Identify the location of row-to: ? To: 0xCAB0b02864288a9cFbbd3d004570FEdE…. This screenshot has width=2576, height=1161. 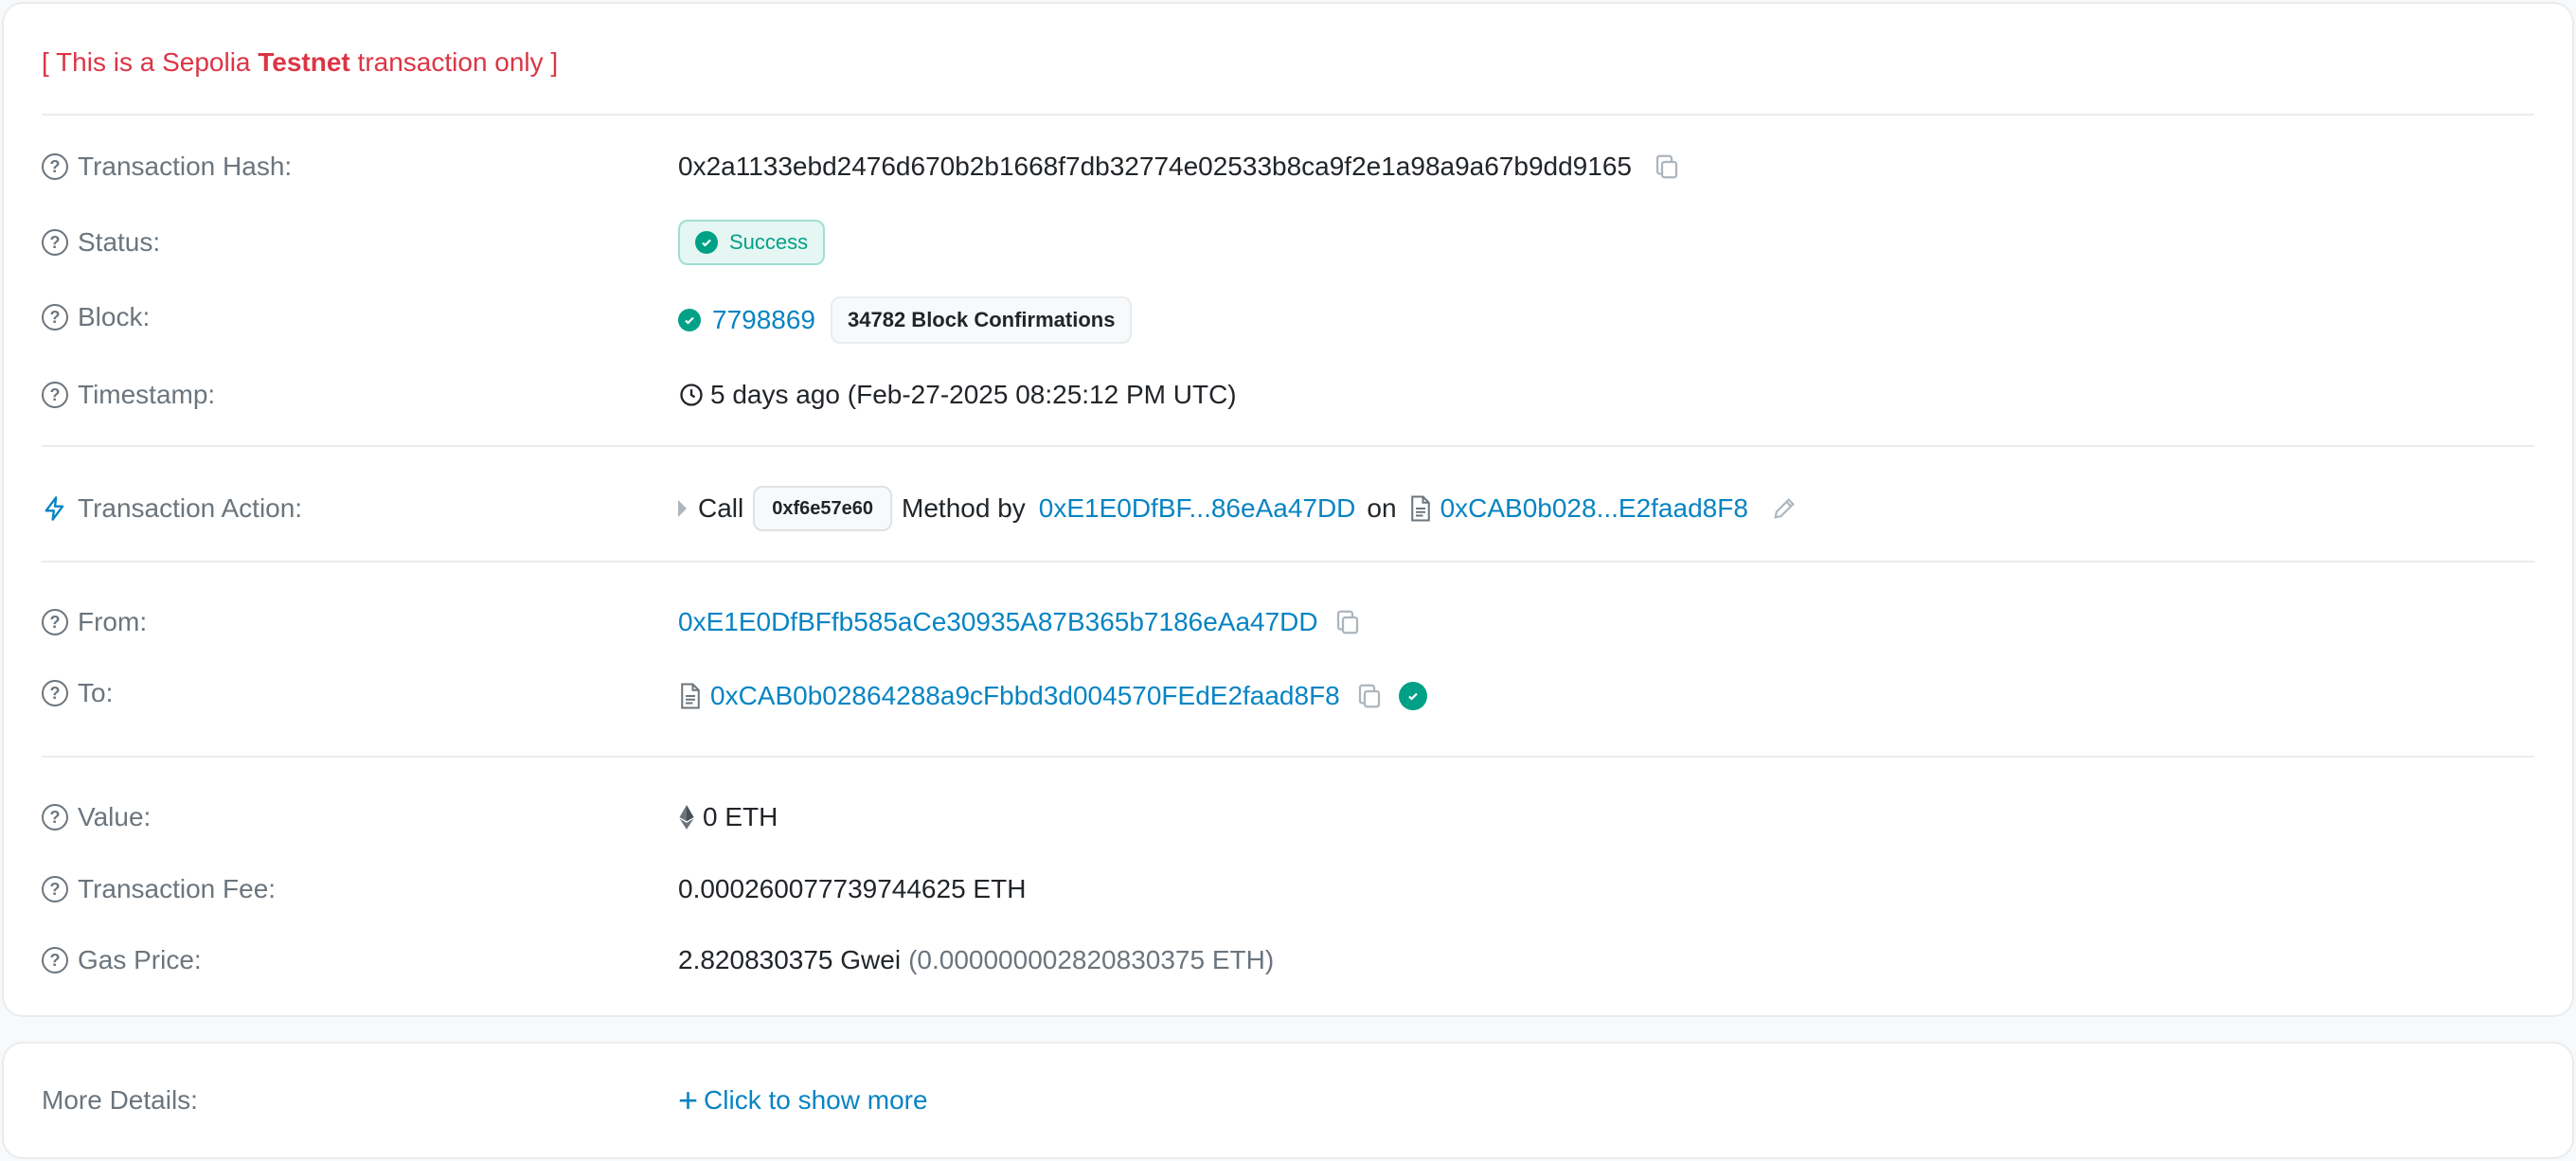
(1288, 697).